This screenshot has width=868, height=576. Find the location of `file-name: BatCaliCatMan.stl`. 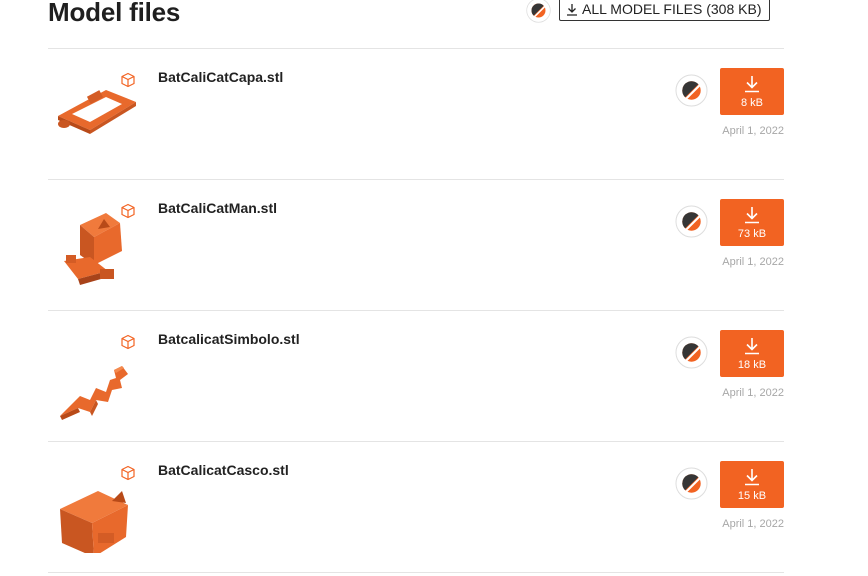

file-name: BatCaliCatMan.stl is located at coordinates (217, 208).